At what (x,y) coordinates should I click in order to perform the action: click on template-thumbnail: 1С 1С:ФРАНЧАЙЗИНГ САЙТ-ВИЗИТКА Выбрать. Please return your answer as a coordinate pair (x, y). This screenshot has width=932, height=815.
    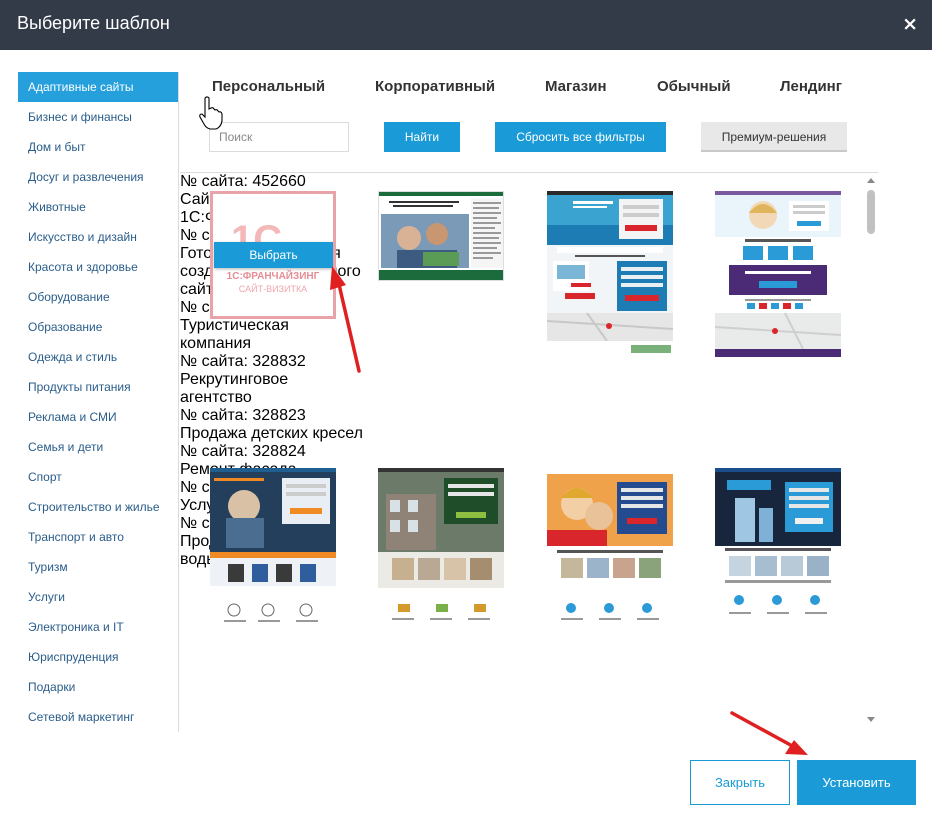
    Looking at the image, I should click on (273, 255).